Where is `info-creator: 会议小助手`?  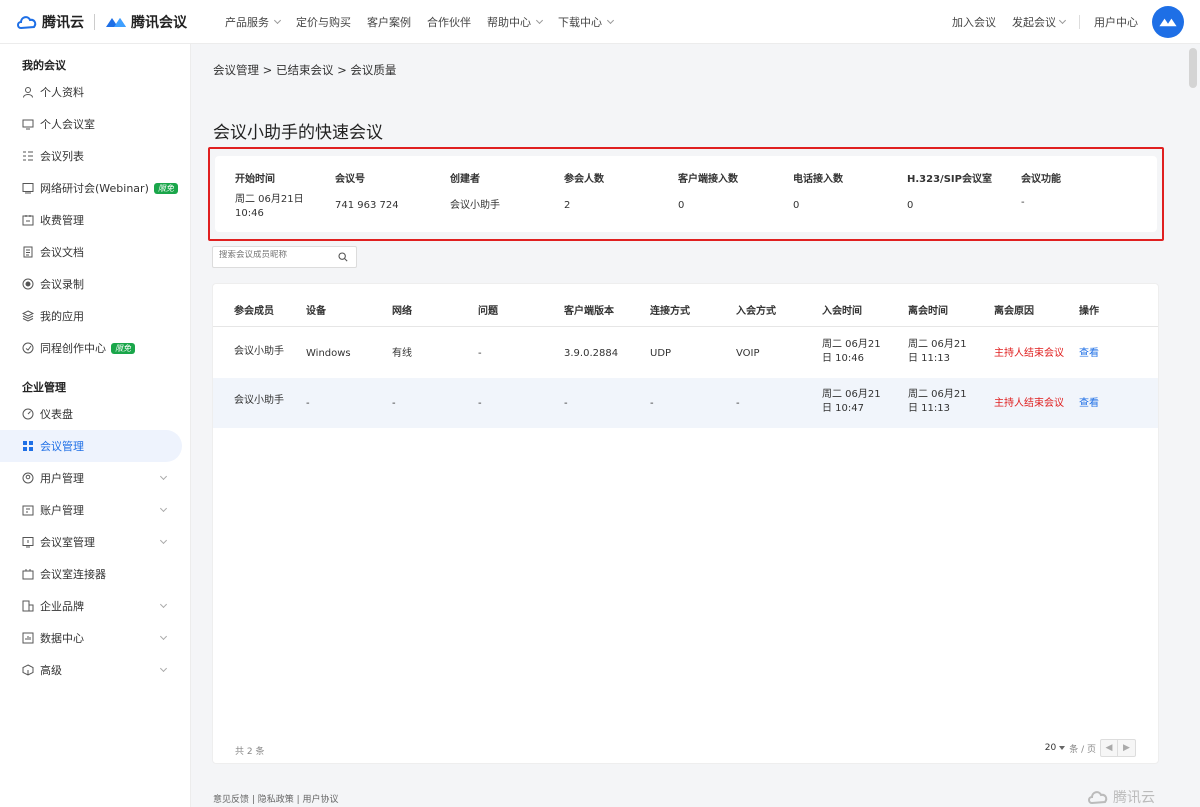
info-creator: 会议小助手 is located at coordinates (475, 205).